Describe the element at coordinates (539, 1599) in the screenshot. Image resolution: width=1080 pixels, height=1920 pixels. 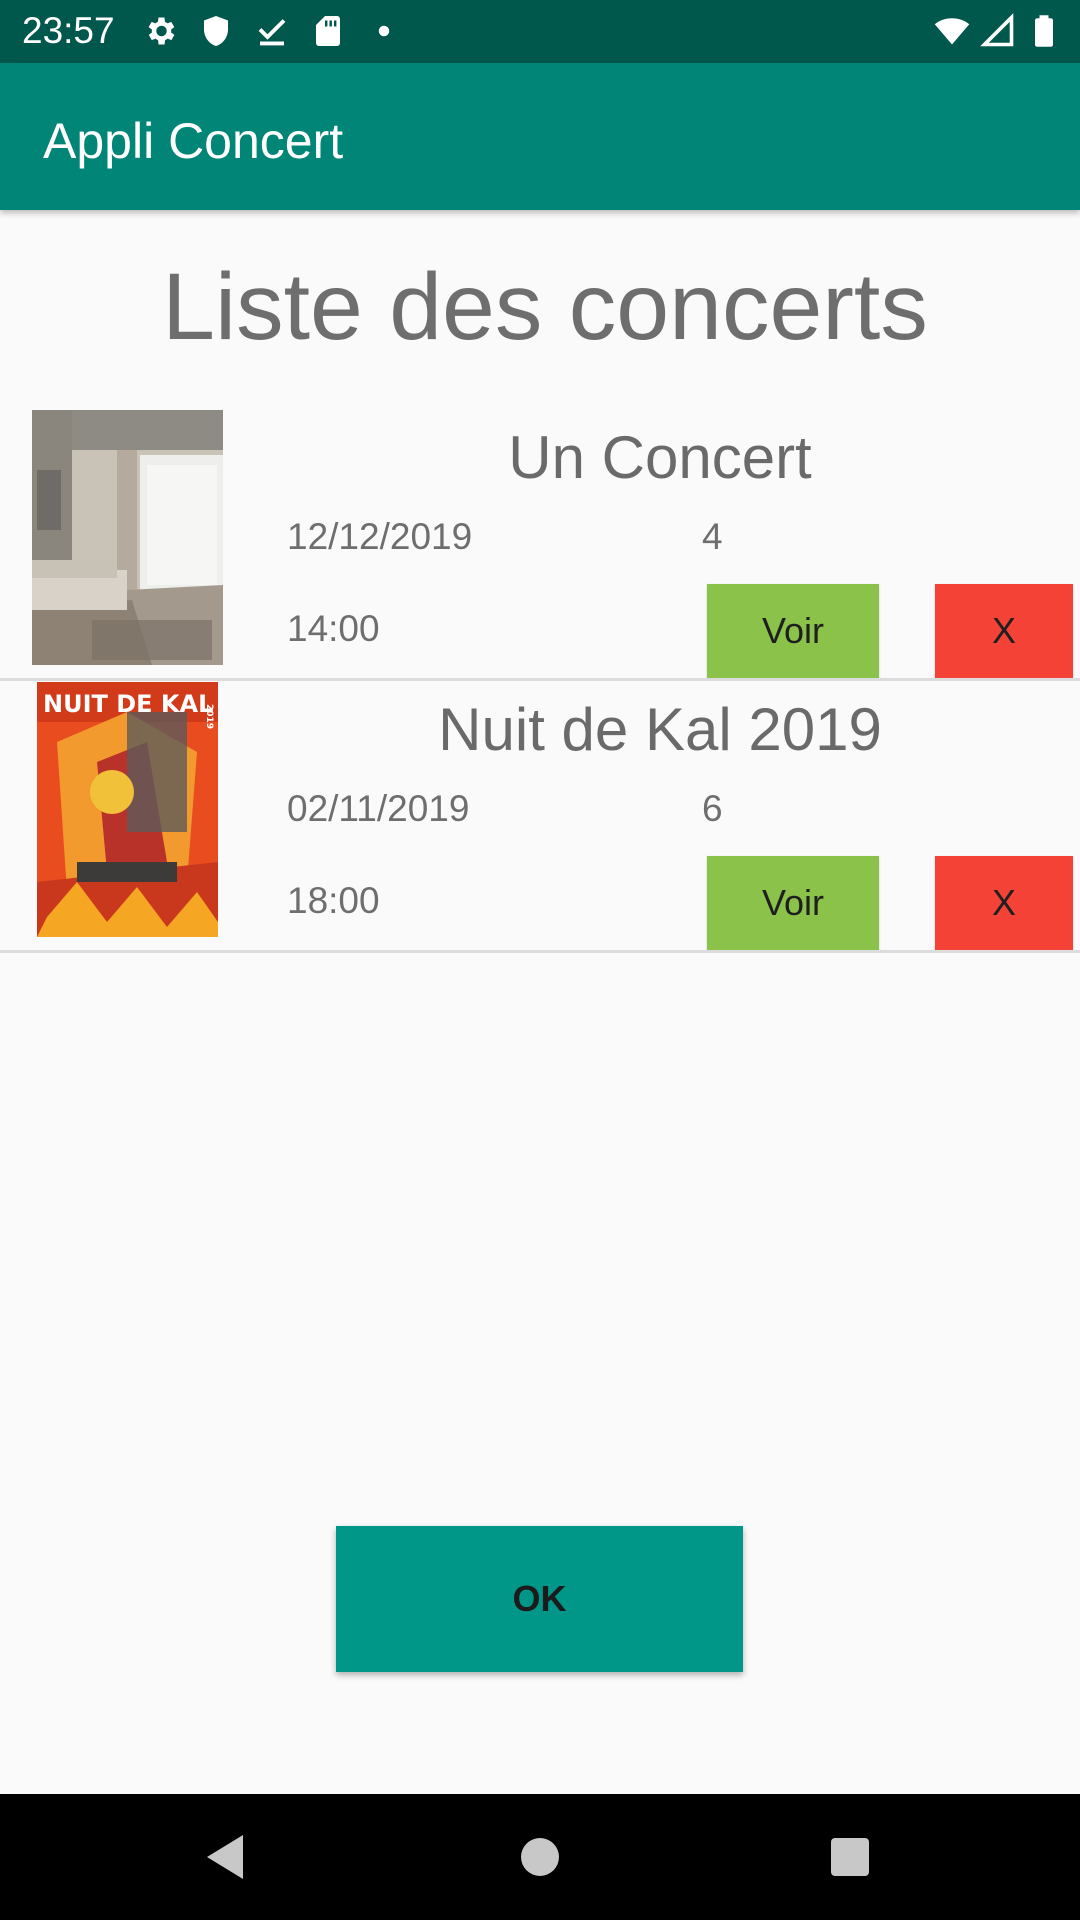
I see `ok-button: OK` at that location.